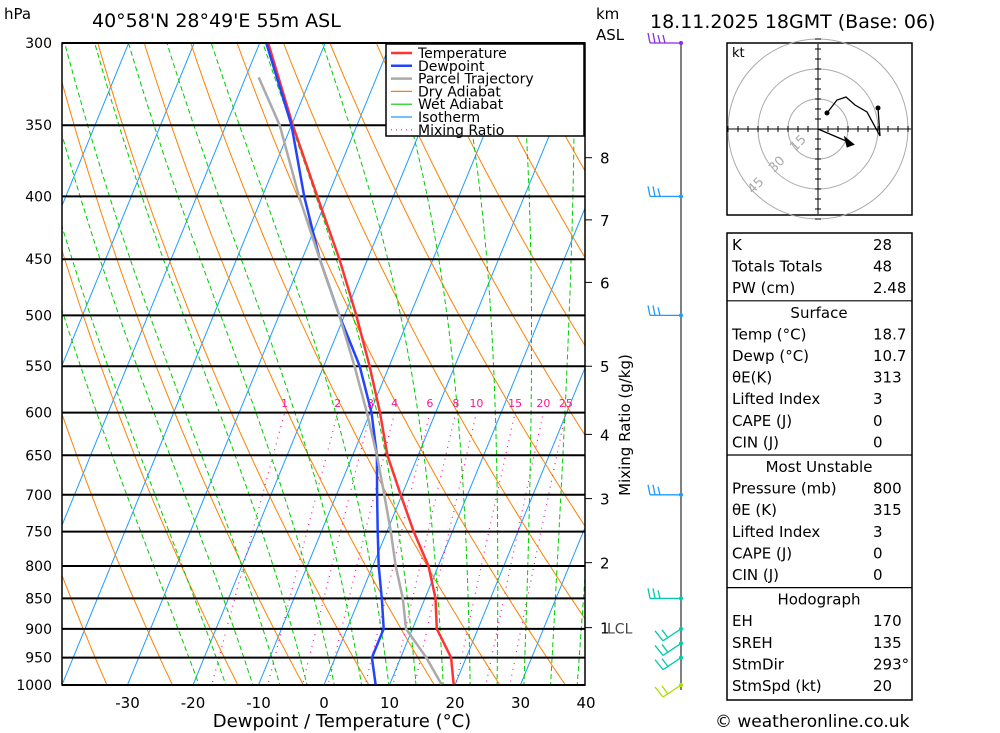  What do you see at coordinates (812, 722) in the screenshot?
I see `copyright: © weatheronline.co.uk` at bounding box center [812, 722].